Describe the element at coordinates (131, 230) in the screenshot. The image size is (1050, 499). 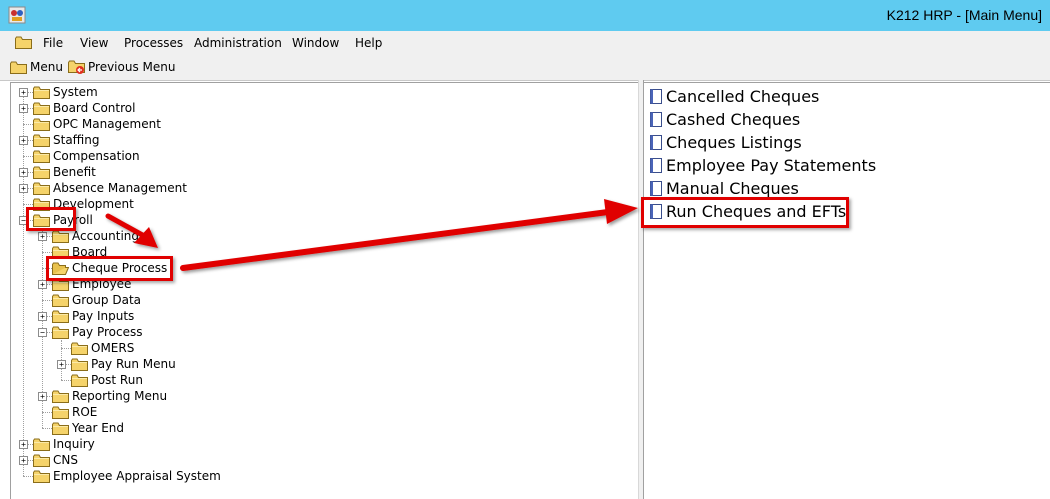
I see `arrow-payroll-to-cheque` at that location.